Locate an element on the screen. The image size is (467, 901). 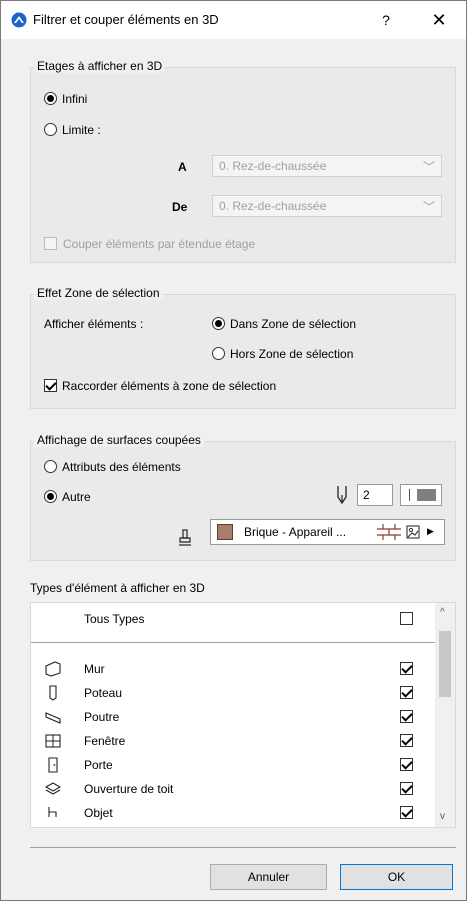
list-item-label: Mur is located at coordinates (94, 669).